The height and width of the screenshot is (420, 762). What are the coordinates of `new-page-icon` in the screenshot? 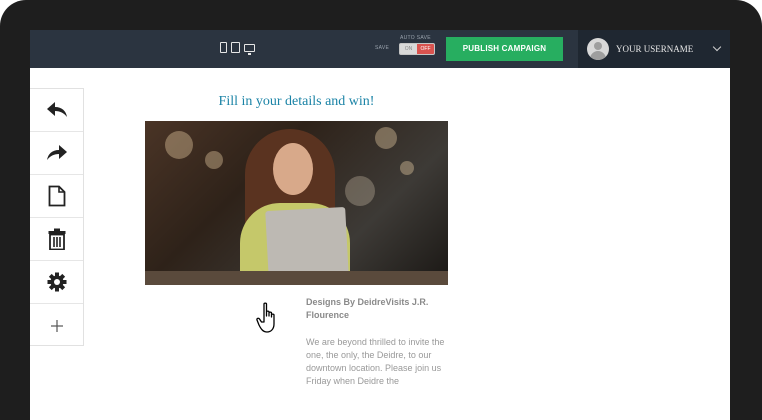 It's located at (56, 196).